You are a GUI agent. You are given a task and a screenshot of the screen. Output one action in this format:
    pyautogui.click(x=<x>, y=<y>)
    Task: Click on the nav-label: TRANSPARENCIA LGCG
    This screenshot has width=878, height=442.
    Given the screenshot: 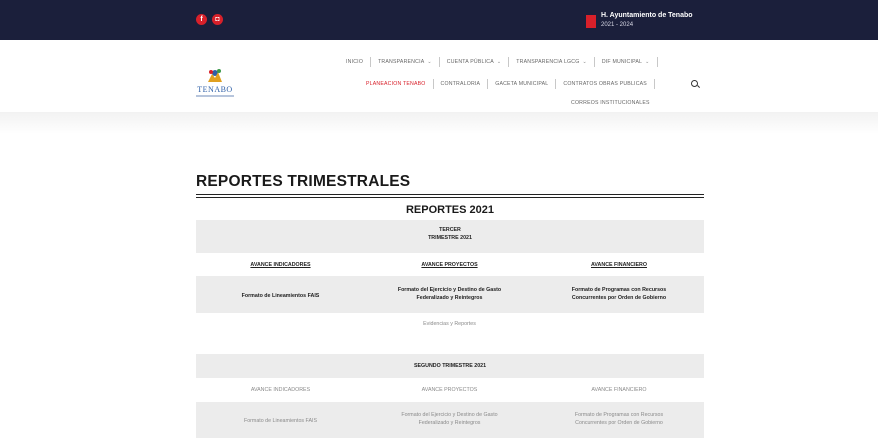 What is the action you would take?
    pyautogui.click(x=548, y=62)
    